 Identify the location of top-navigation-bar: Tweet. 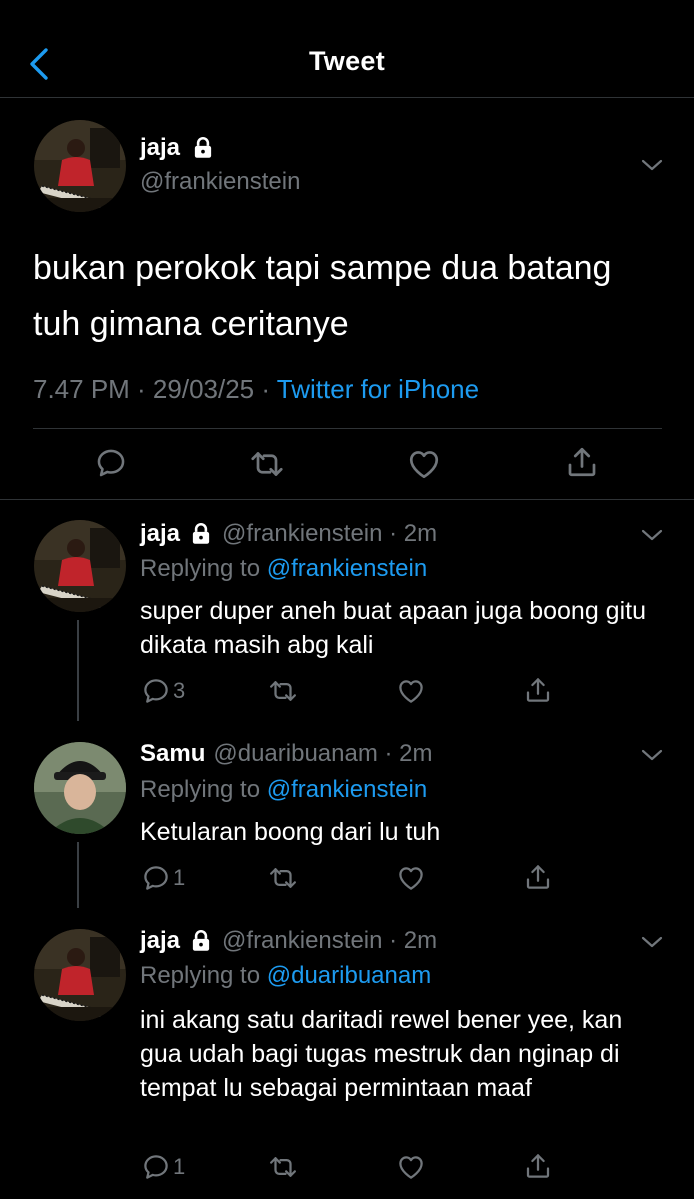
(347, 49).